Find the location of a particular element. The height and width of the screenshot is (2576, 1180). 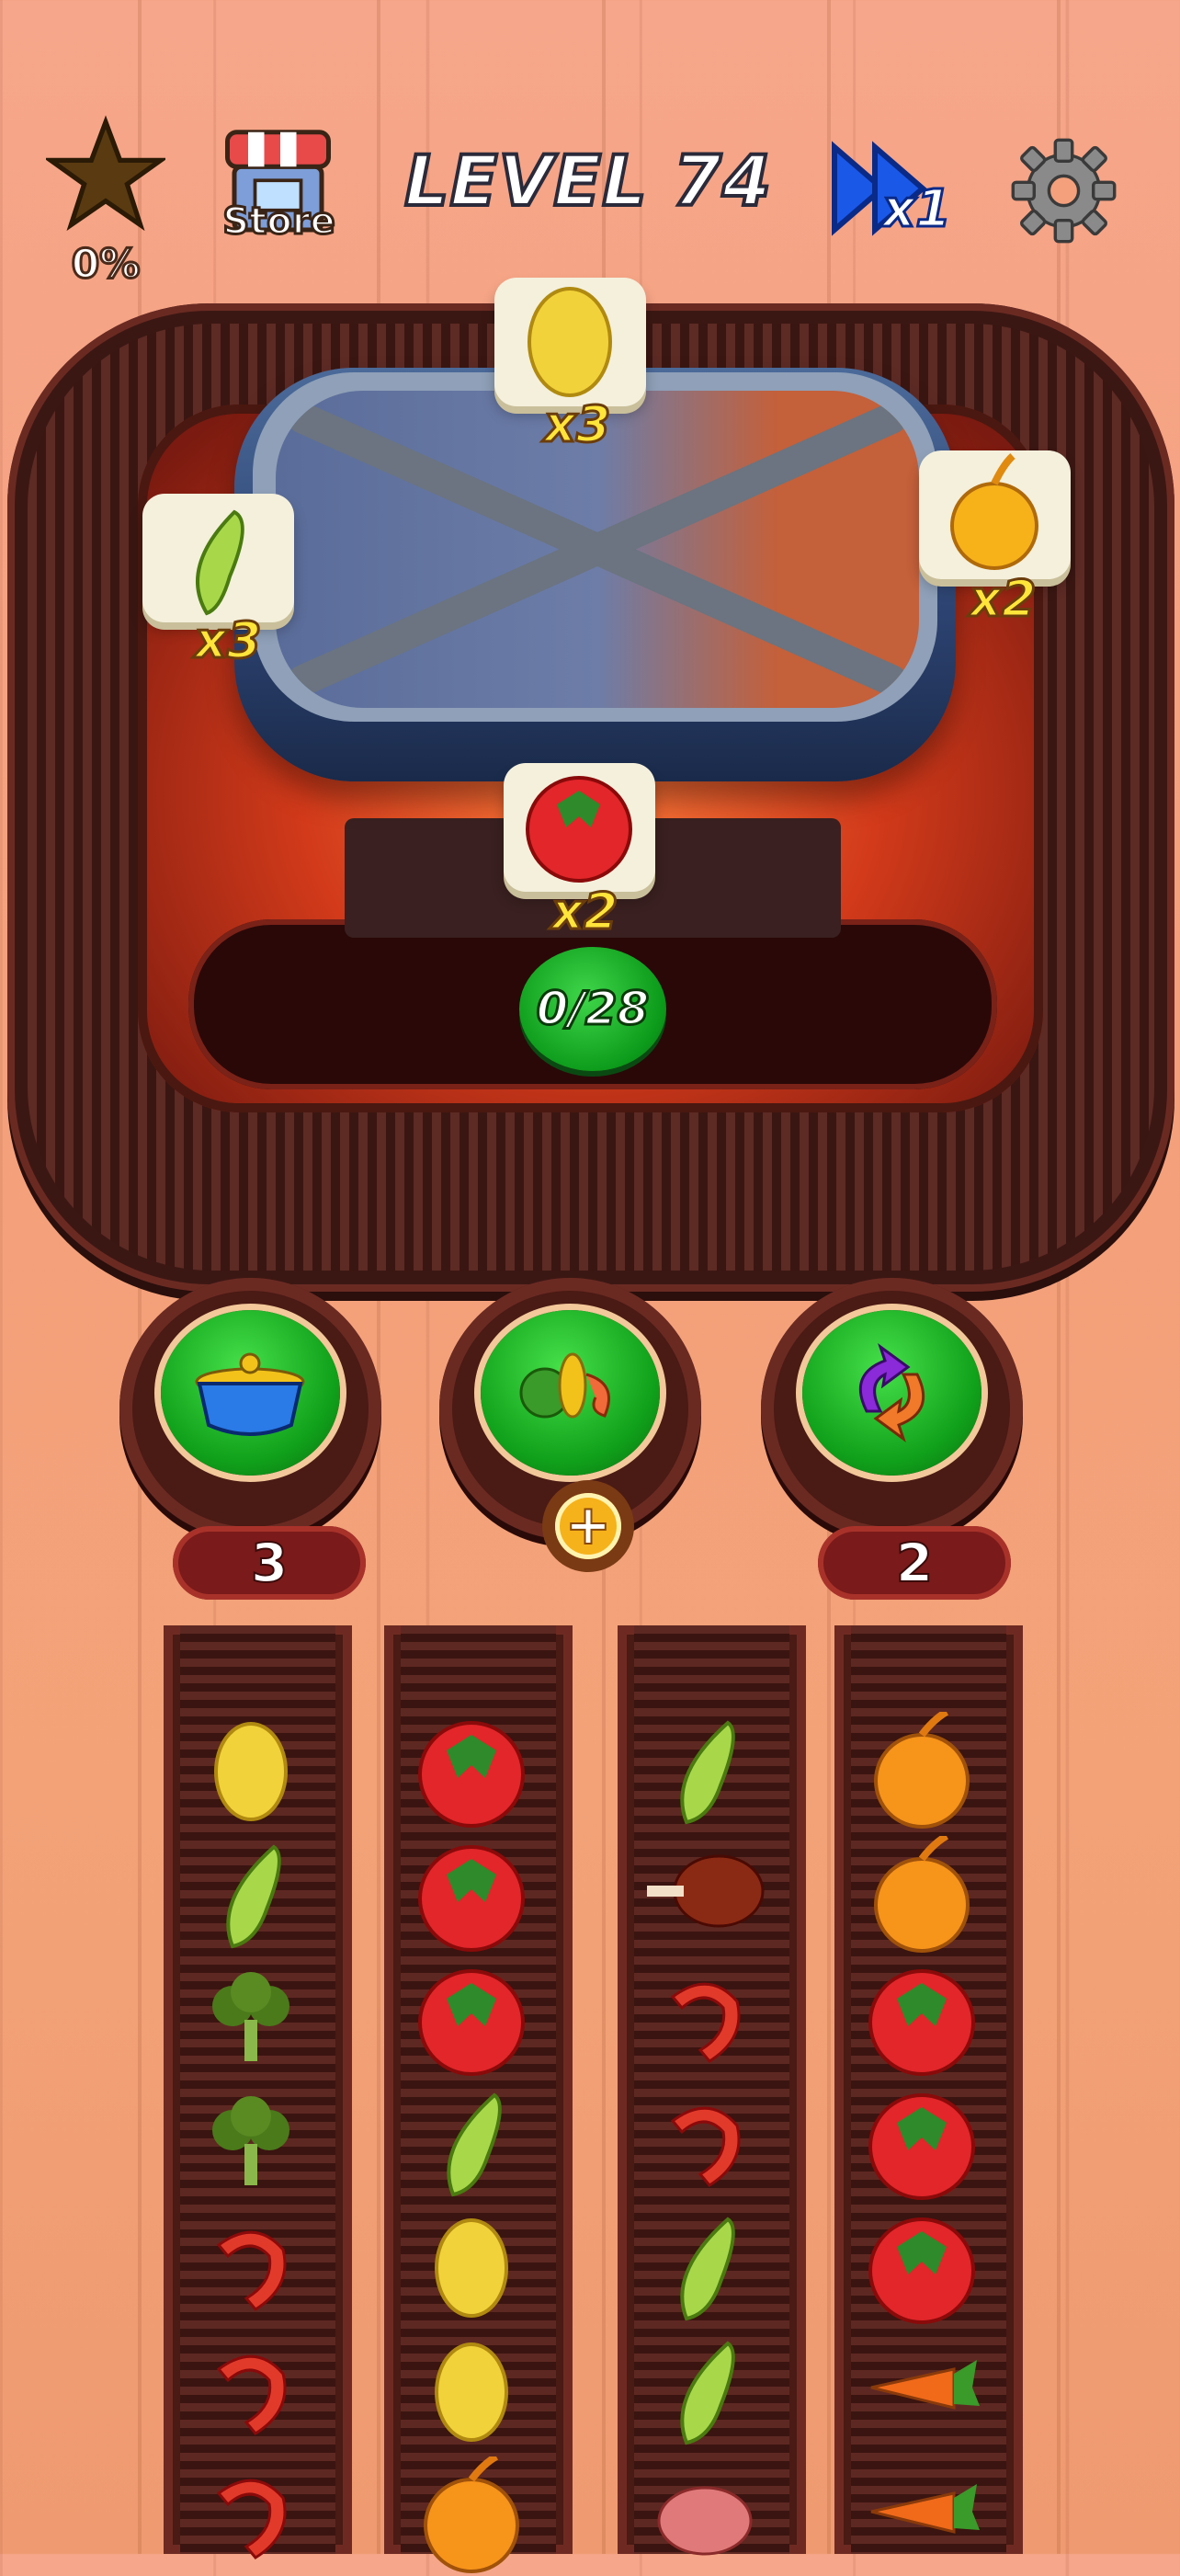

meat-icon is located at coordinates (705, 2516).